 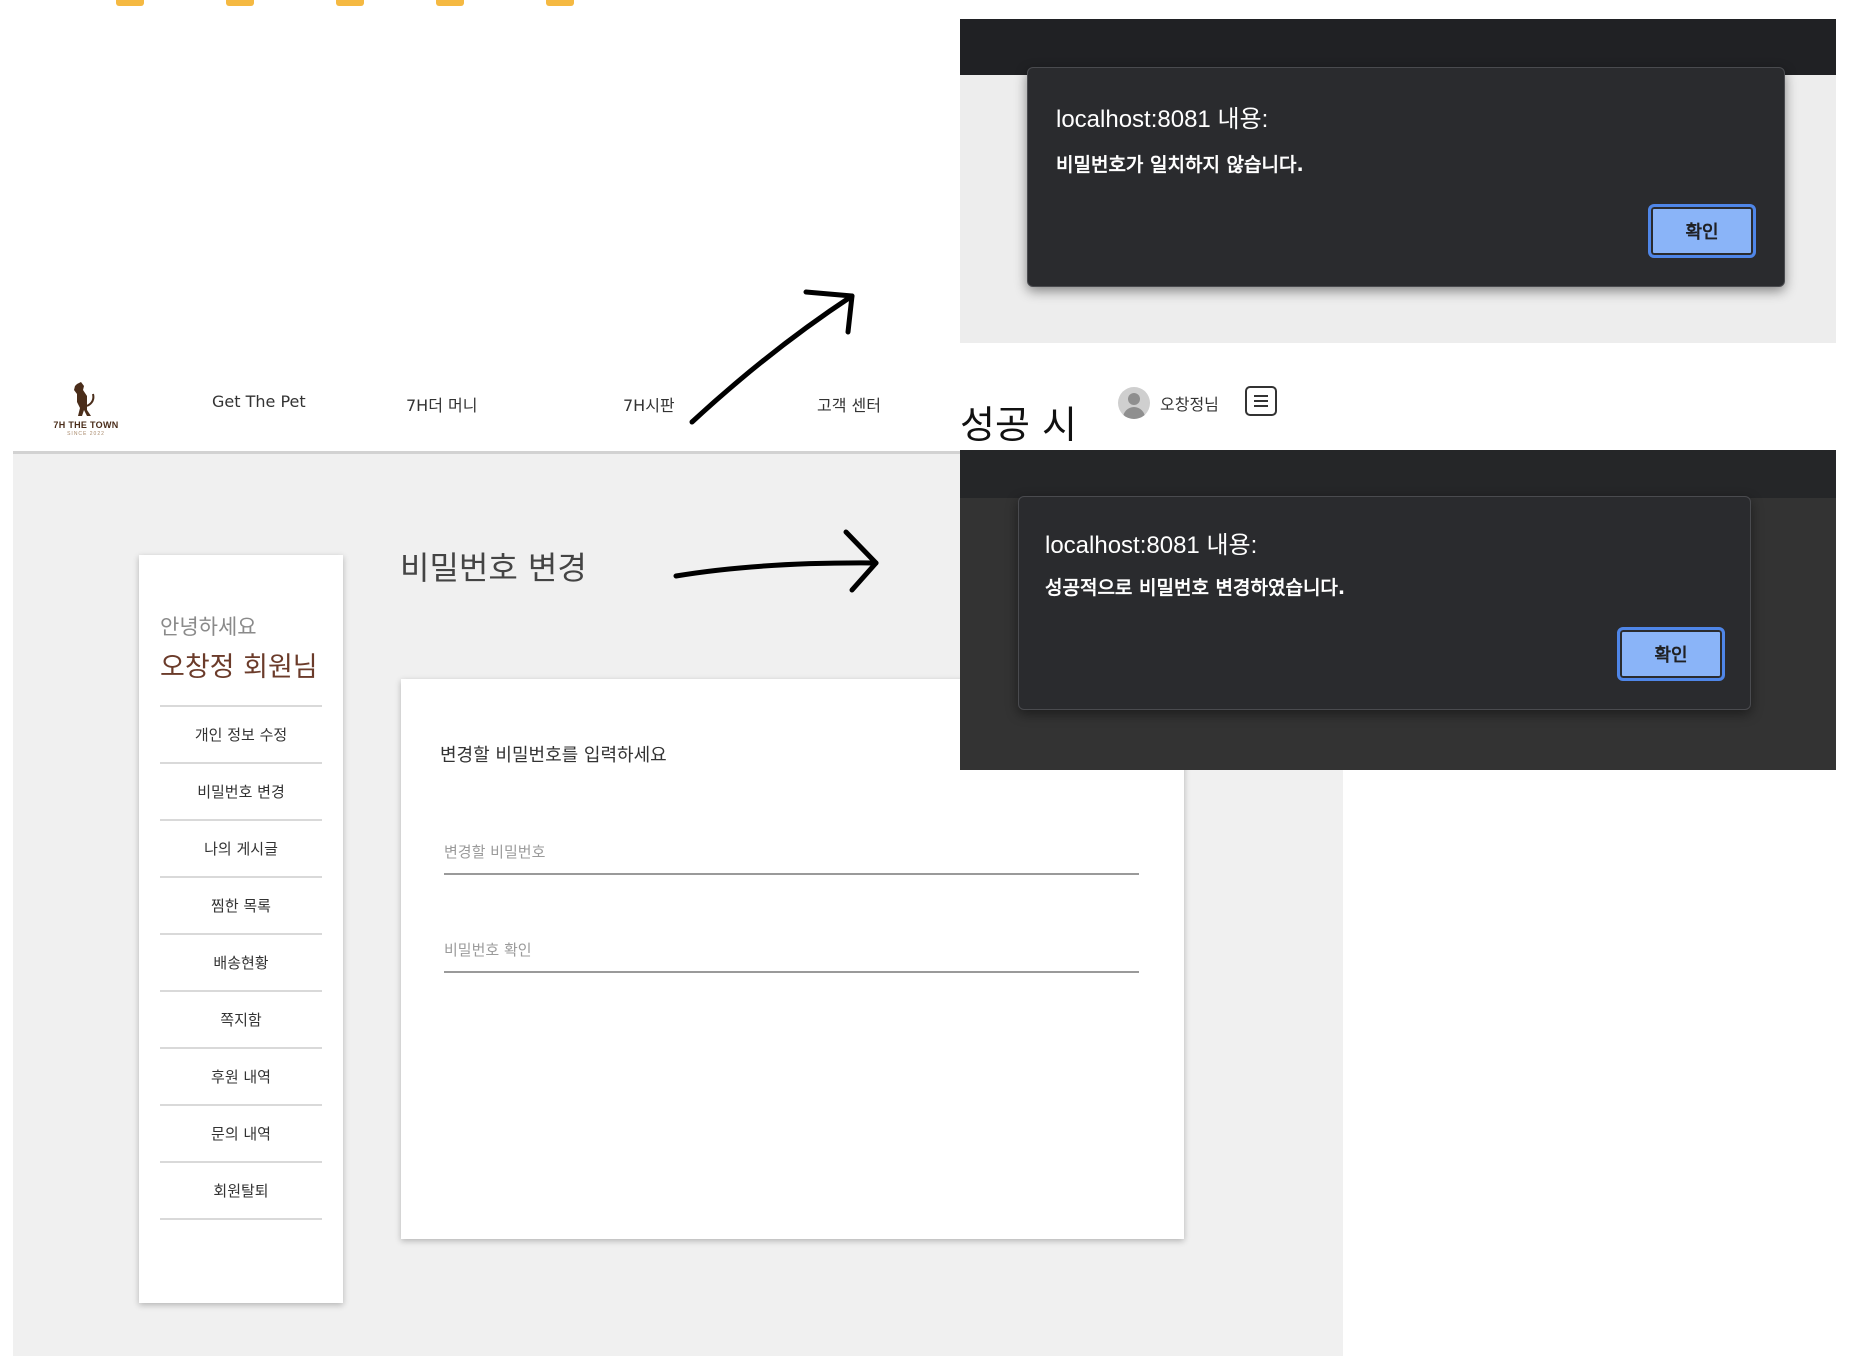 What do you see at coordinates (1180, 165) in the screenshot?
I see `failure-dialog-message: 비밀번호가 일치하지 않습니다.` at bounding box center [1180, 165].